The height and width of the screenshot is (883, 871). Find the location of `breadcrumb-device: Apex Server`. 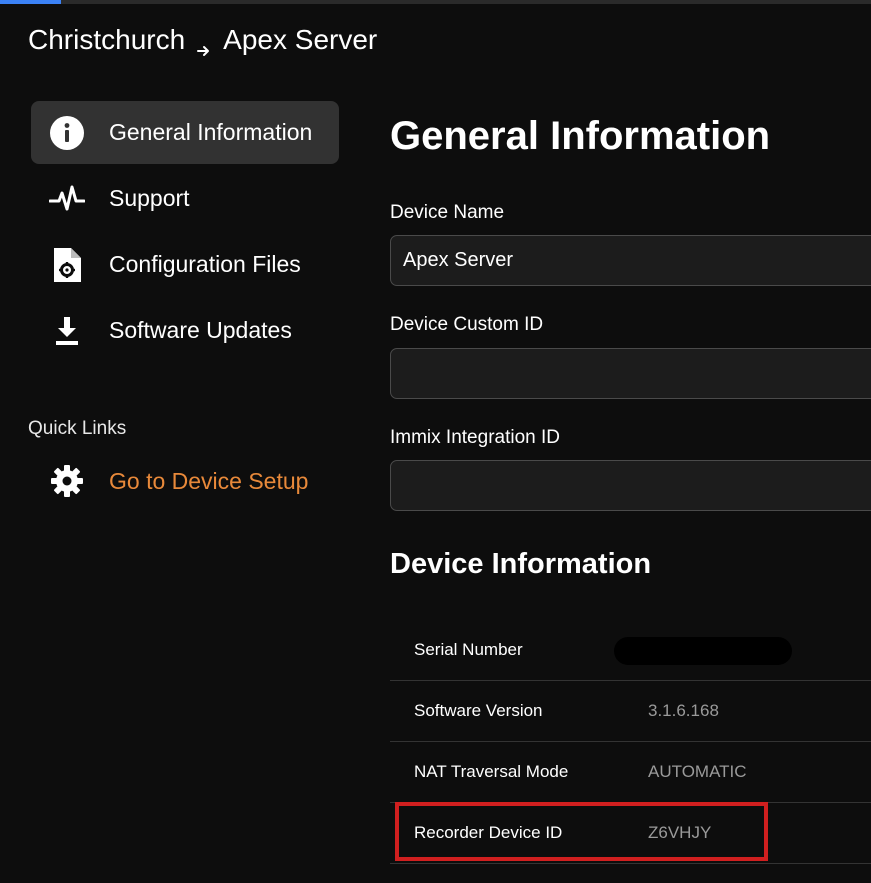

breadcrumb-device: Apex Server is located at coordinates (300, 39).